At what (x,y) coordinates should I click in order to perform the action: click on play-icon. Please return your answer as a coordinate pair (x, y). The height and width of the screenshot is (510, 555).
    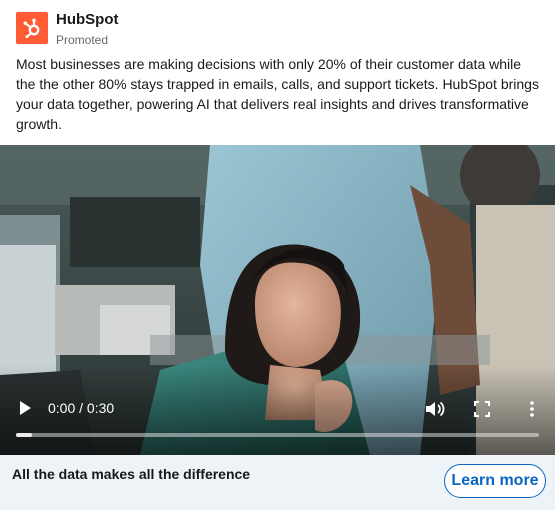
    Looking at the image, I should click on (25, 408).